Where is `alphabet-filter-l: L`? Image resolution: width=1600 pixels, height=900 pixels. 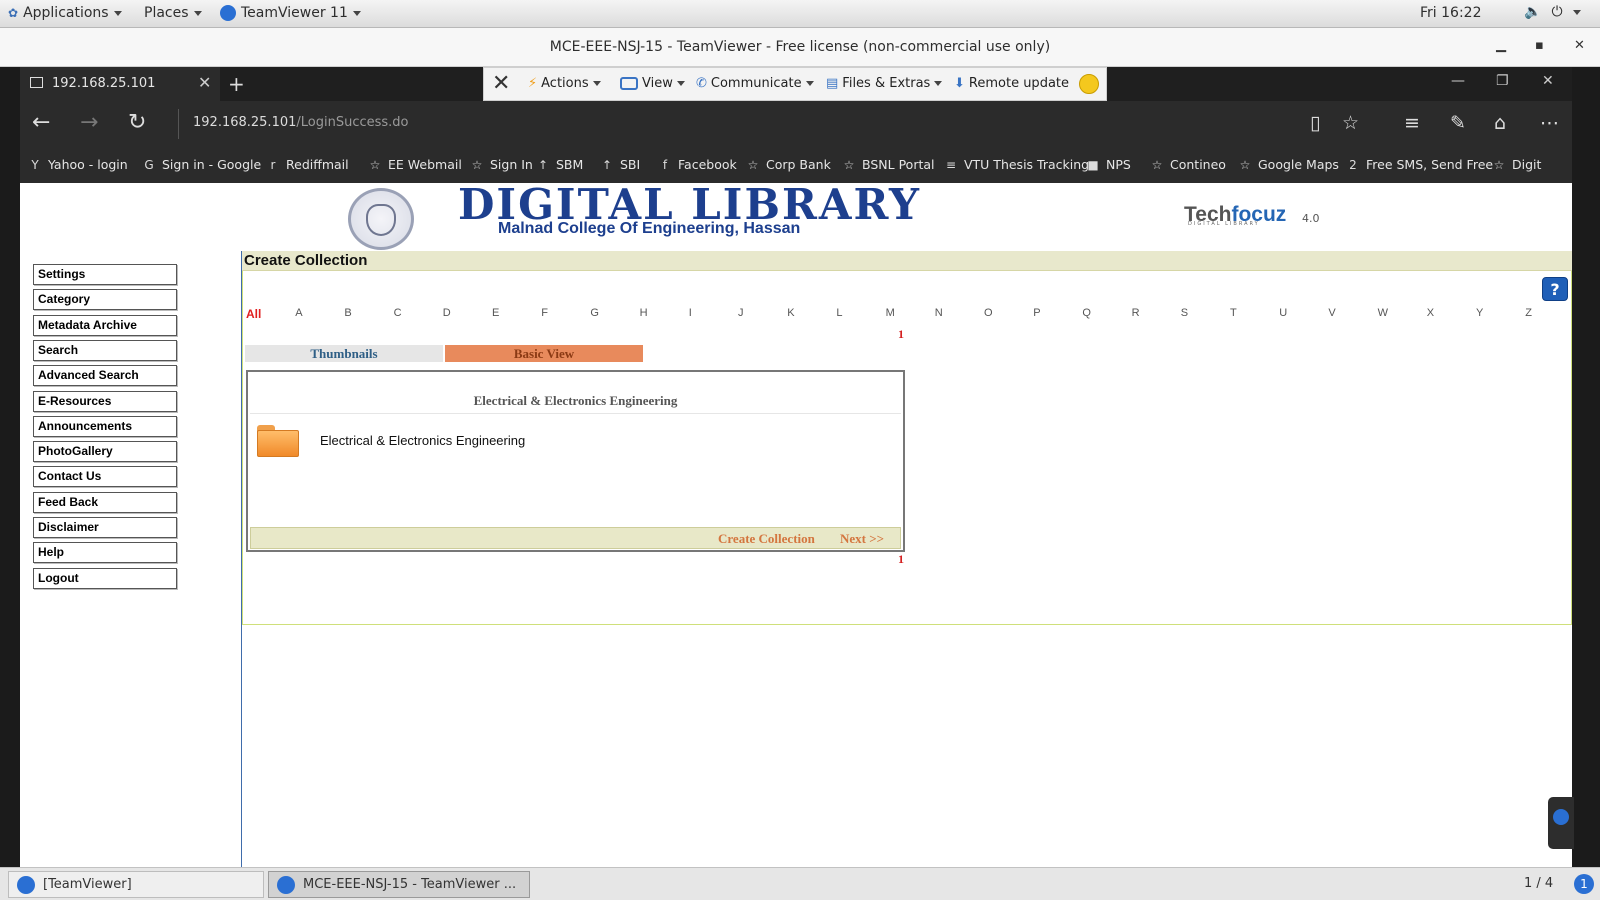
alphabet-filter-l: L is located at coordinates (839, 313).